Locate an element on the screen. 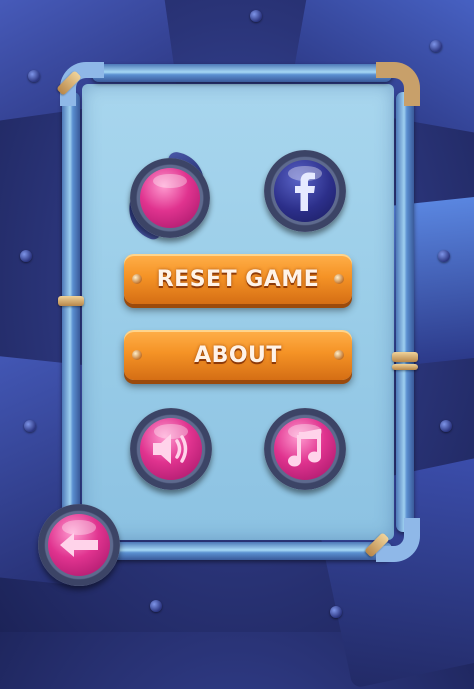  back-arrow-icon is located at coordinates (78, 544).